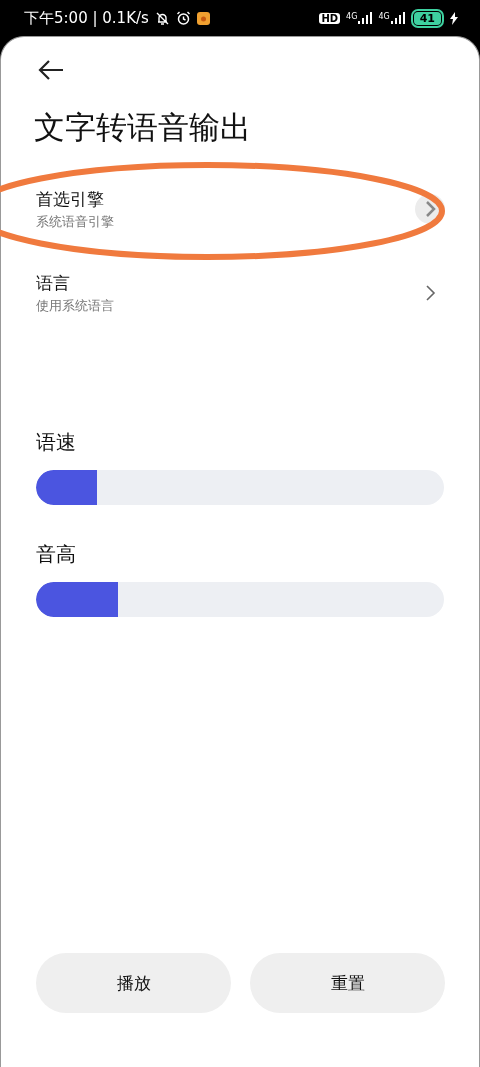 The height and width of the screenshot is (1067, 480). What do you see at coordinates (454, 18) in the screenshot?
I see `charging-icon` at bounding box center [454, 18].